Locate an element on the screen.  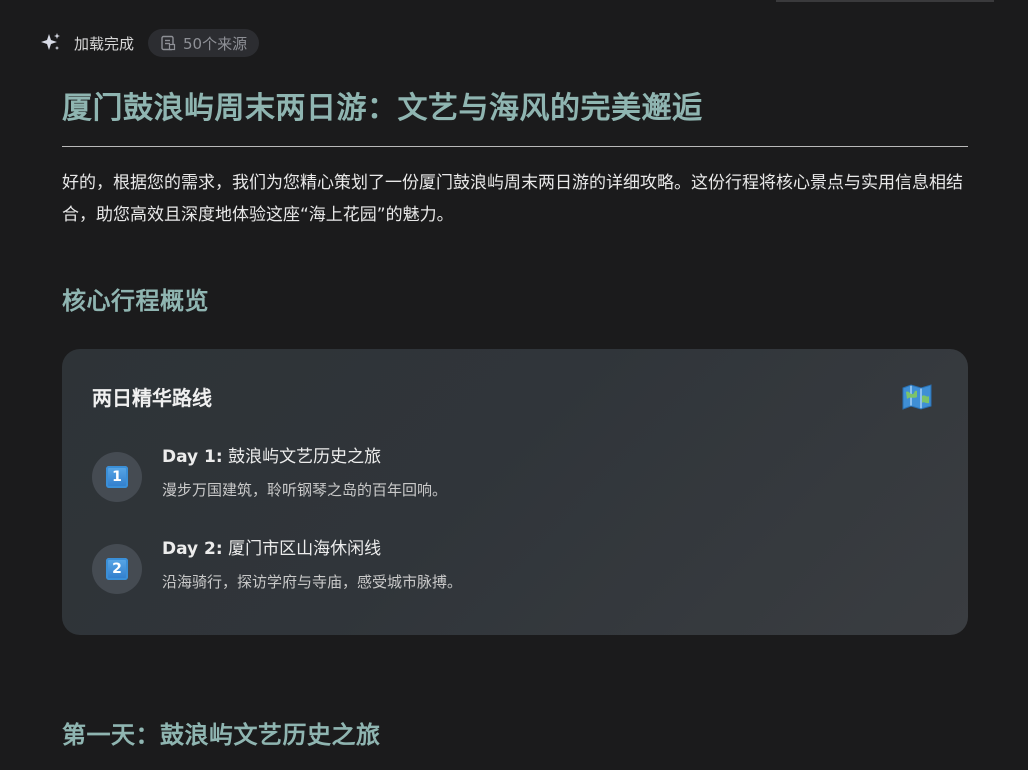
day-1-label: Day 1: is located at coordinates (192, 457).